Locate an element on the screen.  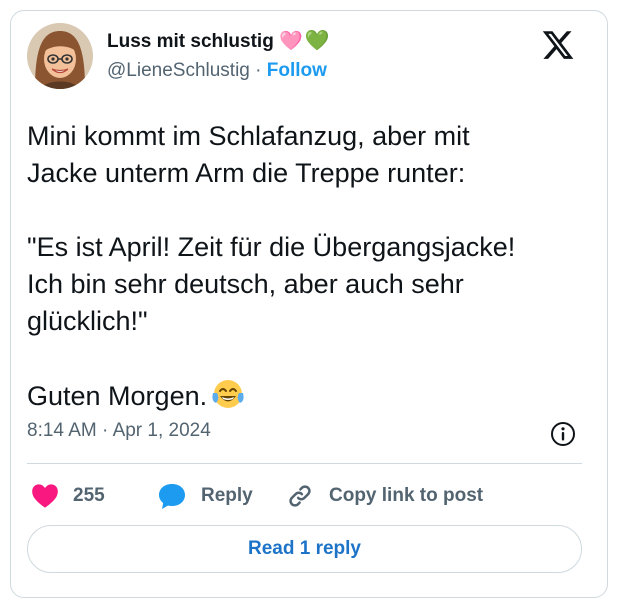
author-name: Luss mit schlustig 🩷 💚 is located at coordinates (218, 40).